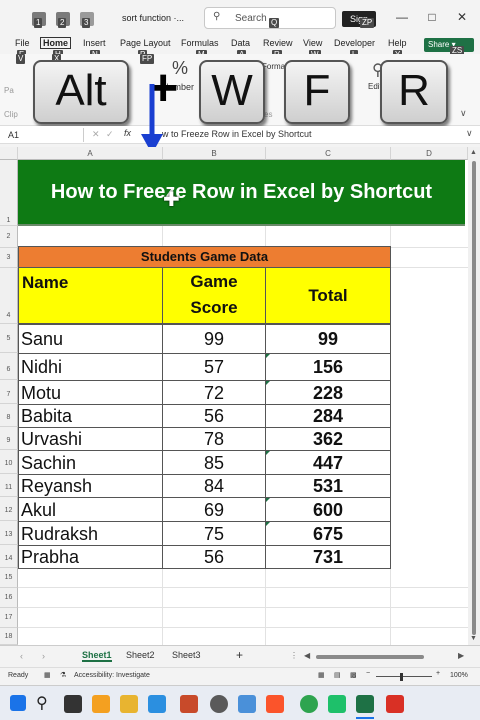  Describe the element at coordinates (90, 533) in the screenshot. I see `record-name: Rudraksh` at that location.